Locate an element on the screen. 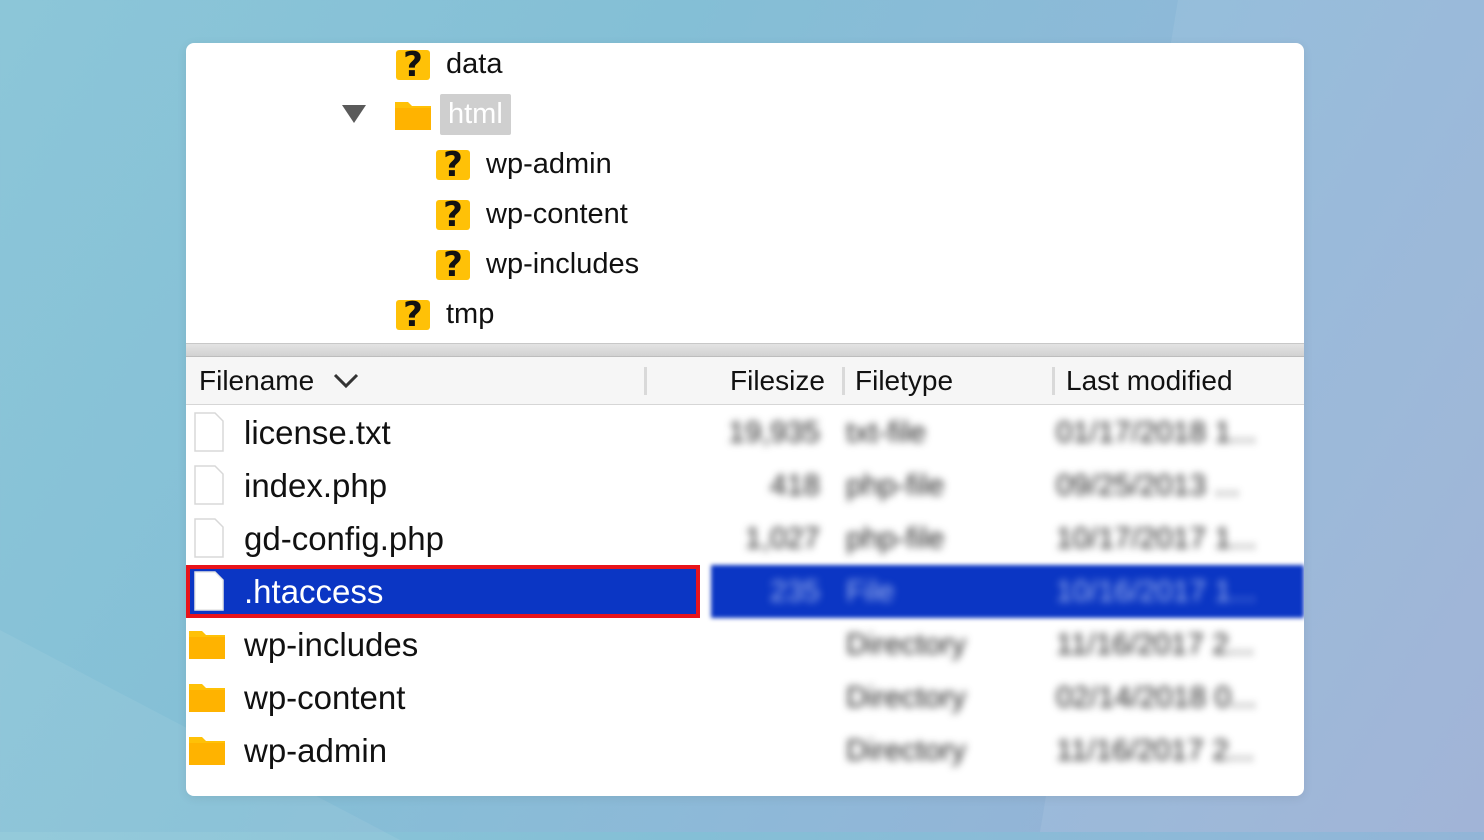 Image resolution: width=1484 pixels, height=840 pixels. file-size: 235 is located at coordinates (794, 591).